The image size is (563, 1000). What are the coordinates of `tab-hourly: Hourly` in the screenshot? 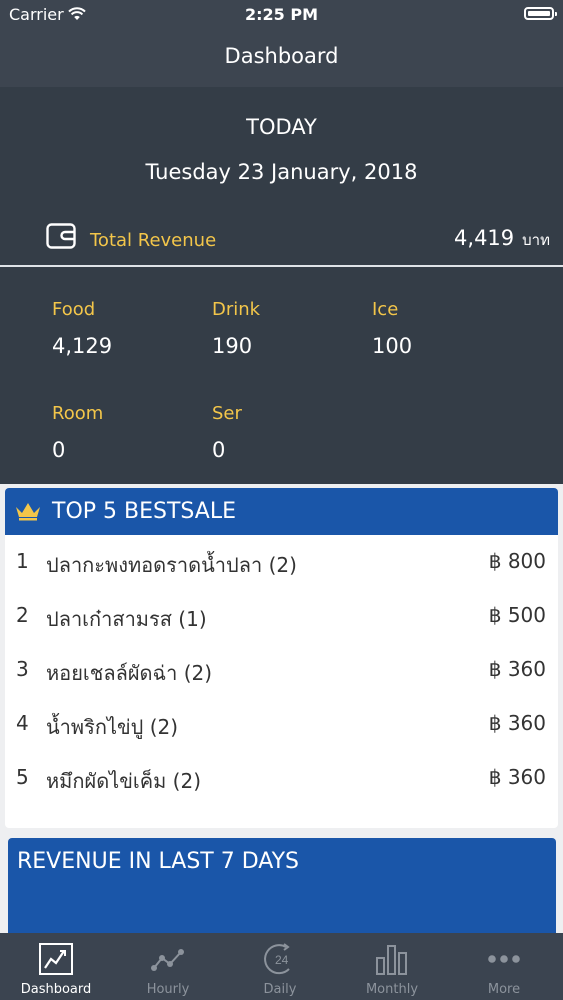 It's located at (168, 966).